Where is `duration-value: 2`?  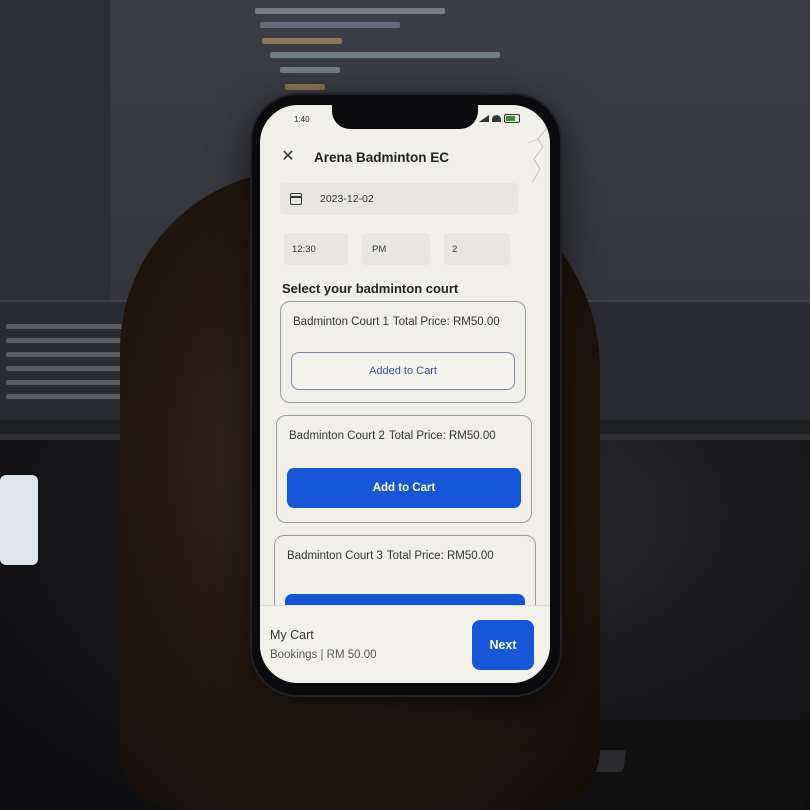 duration-value: 2 is located at coordinates (455, 249).